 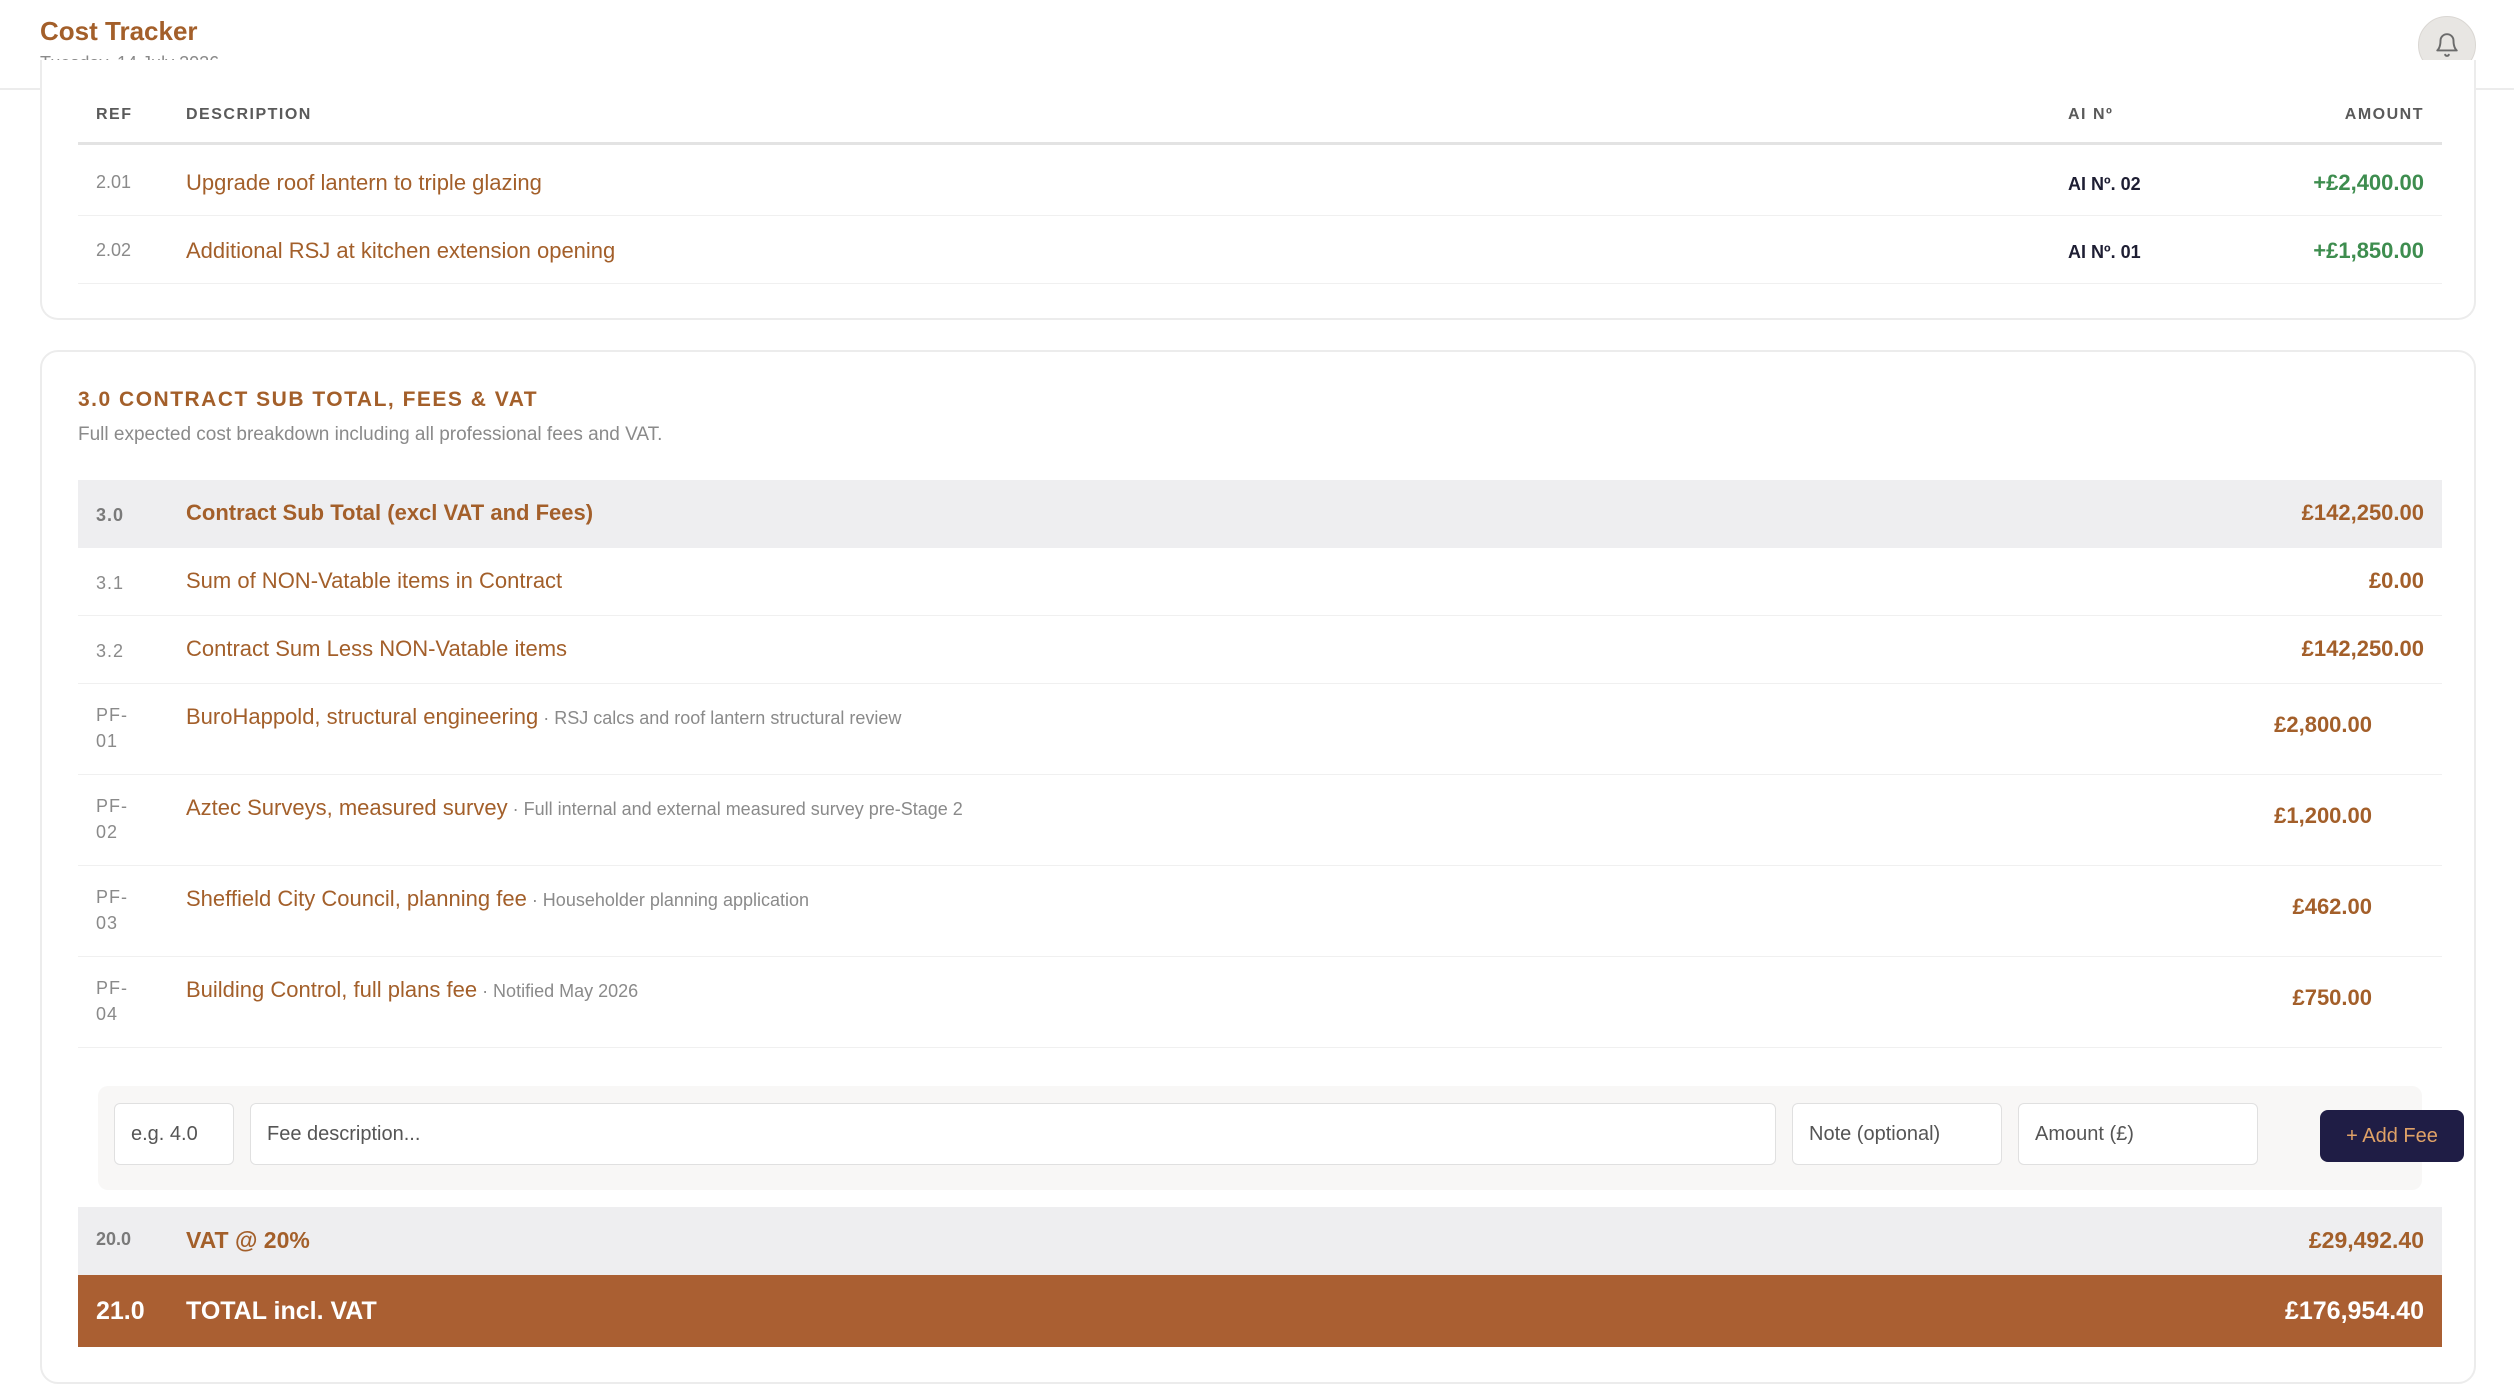 I want to click on row-ai-number: AI Nº. 01, so click(x=2104, y=252).